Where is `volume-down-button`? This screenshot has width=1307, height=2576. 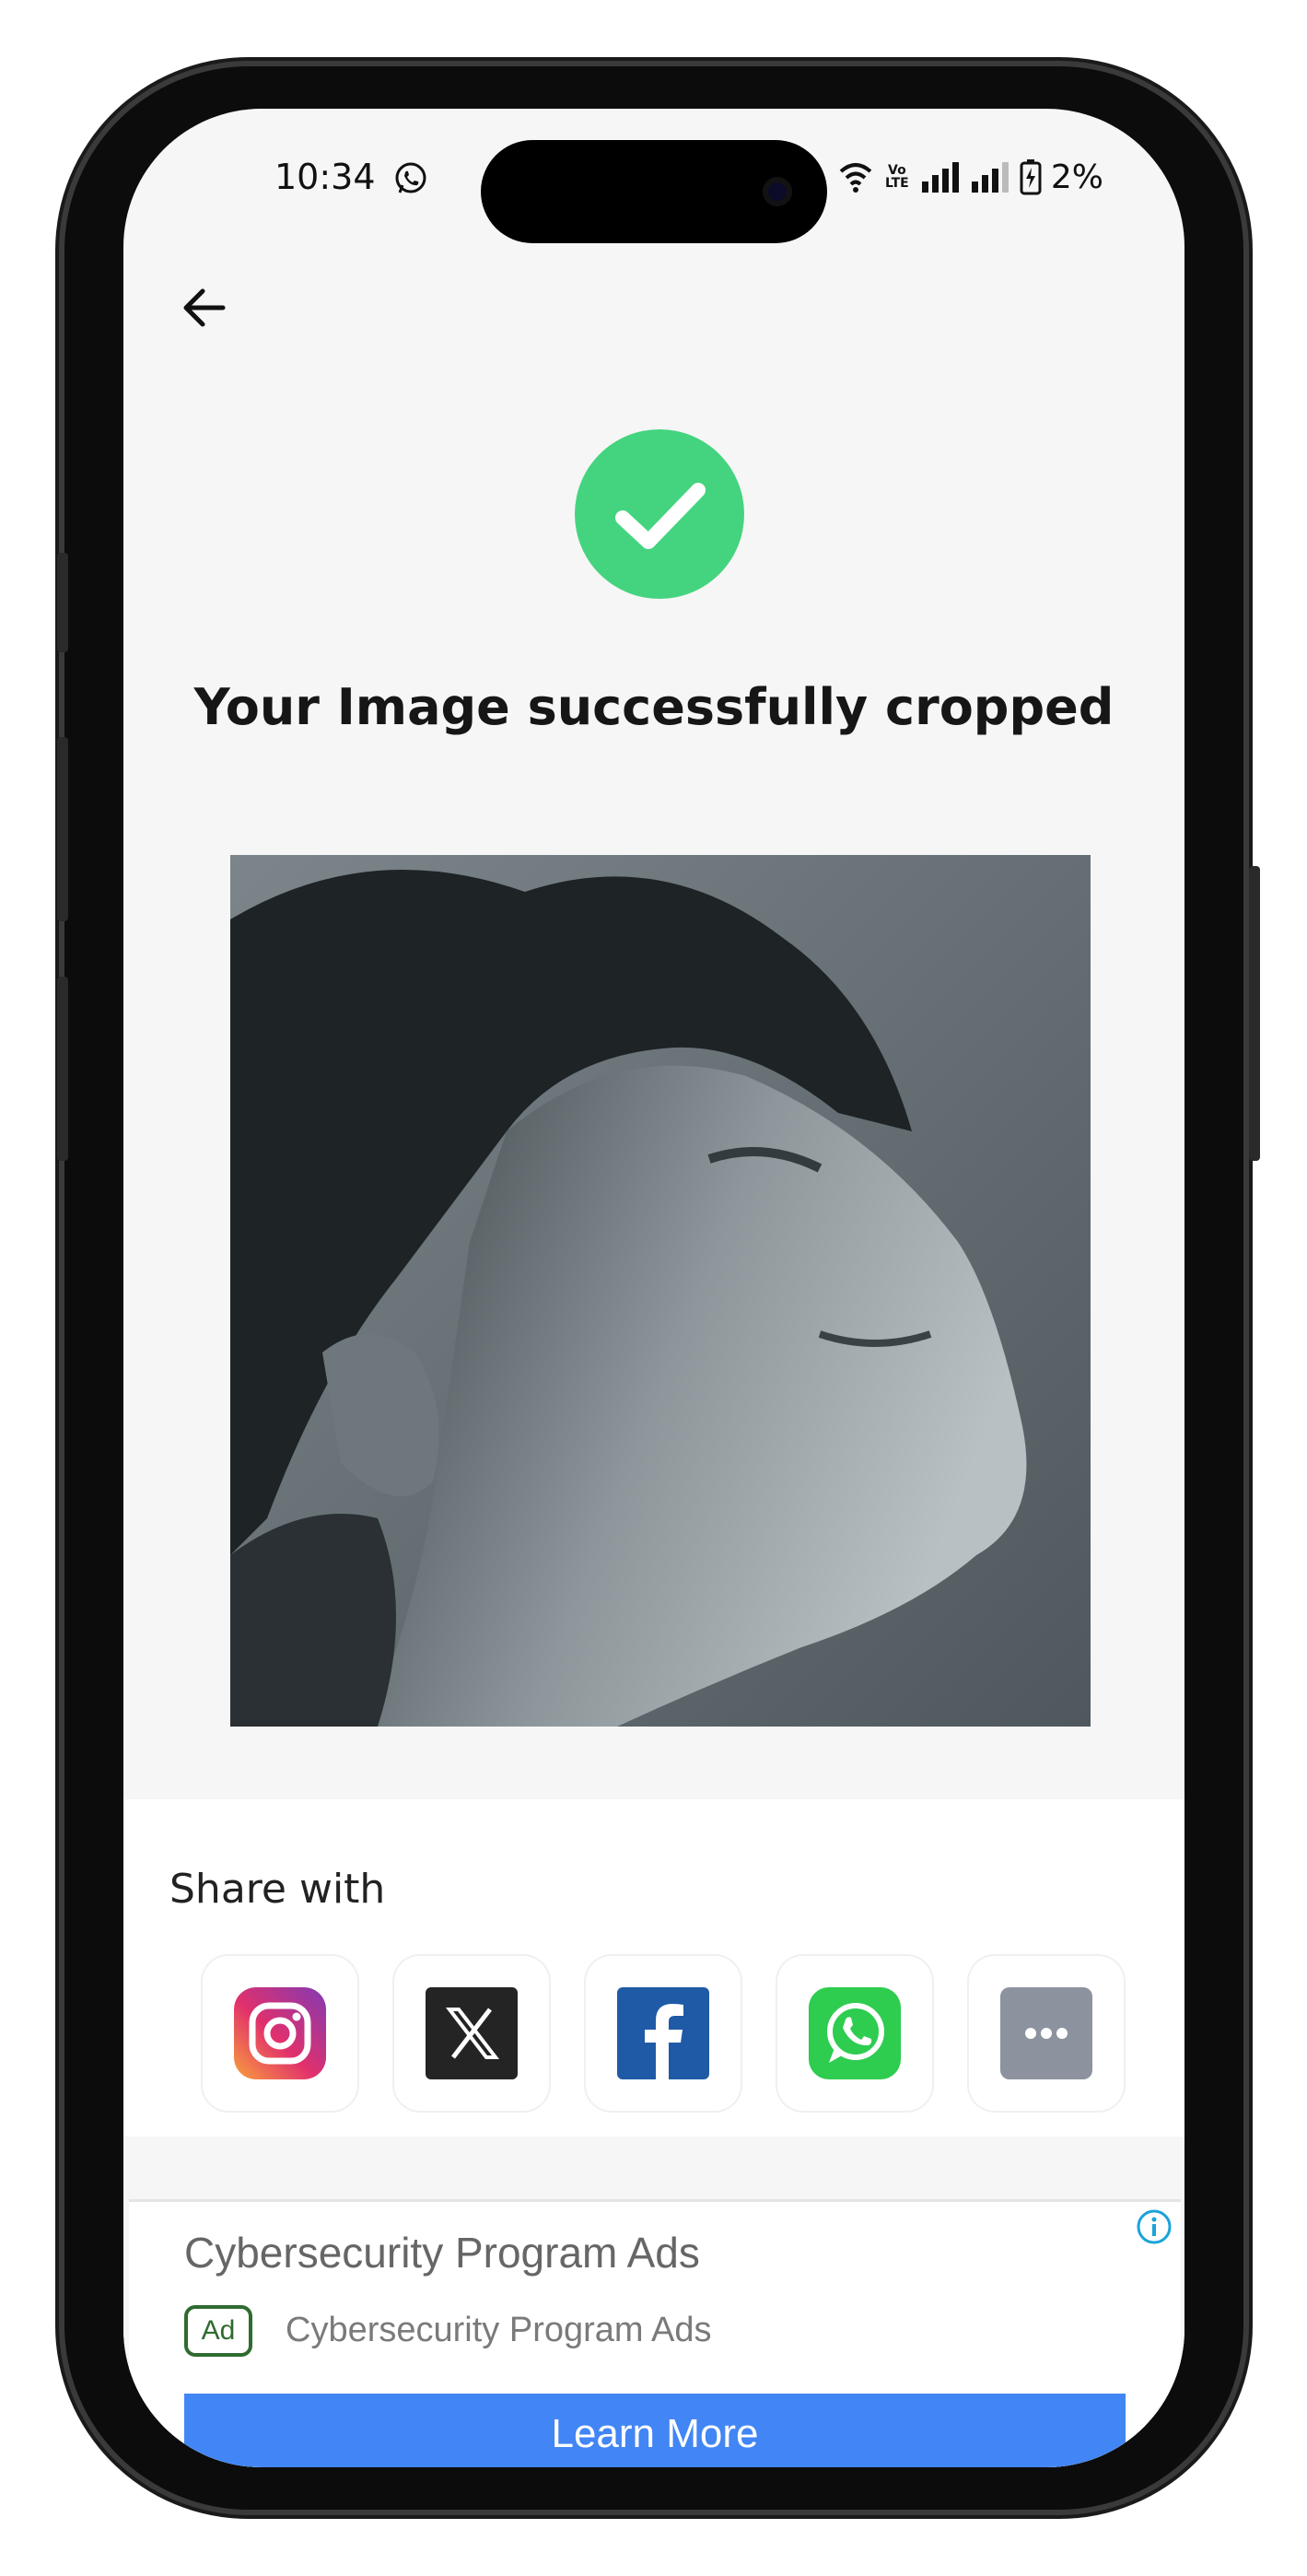 volume-down-button is located at coordinates (63, 1069).